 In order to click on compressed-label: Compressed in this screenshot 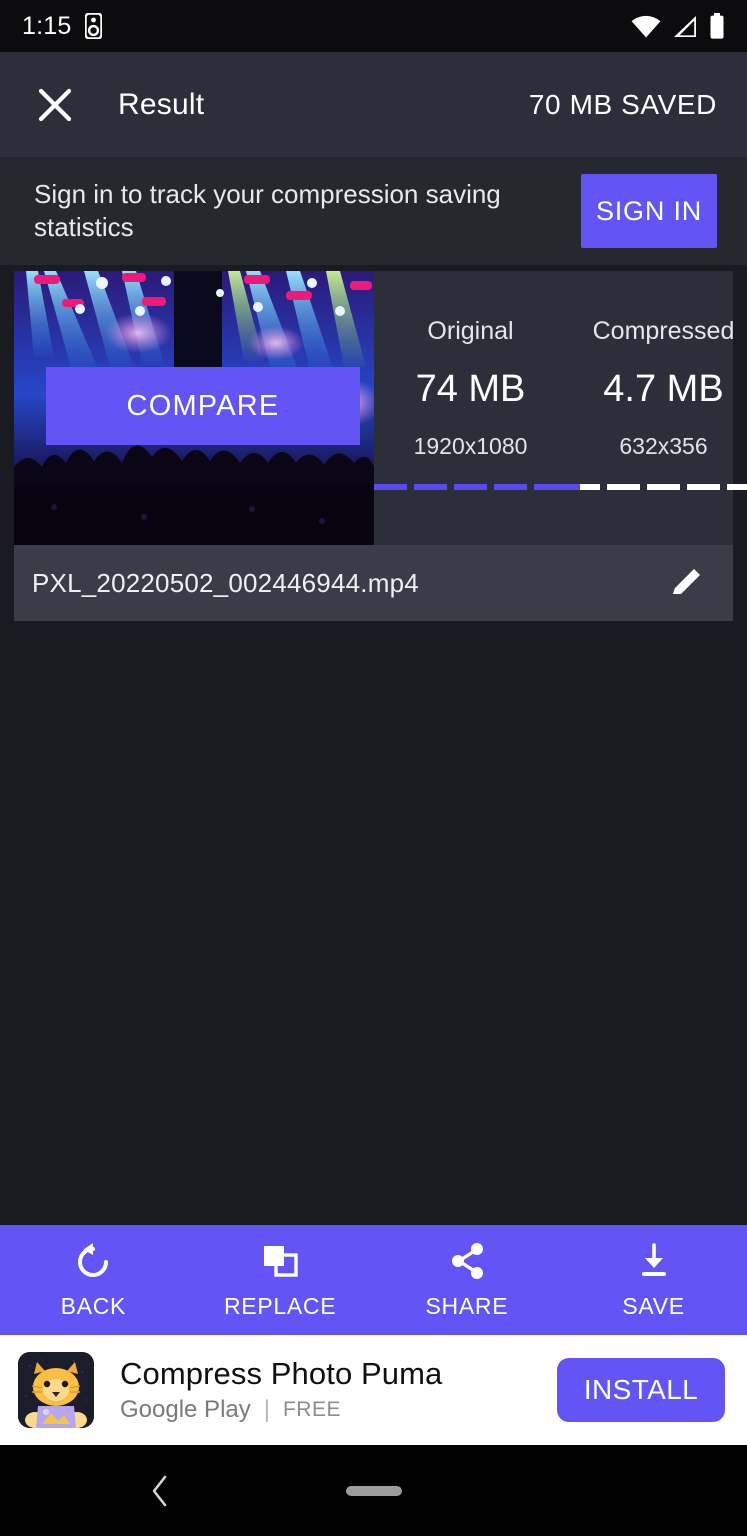, I will do `click(663, 331)`.